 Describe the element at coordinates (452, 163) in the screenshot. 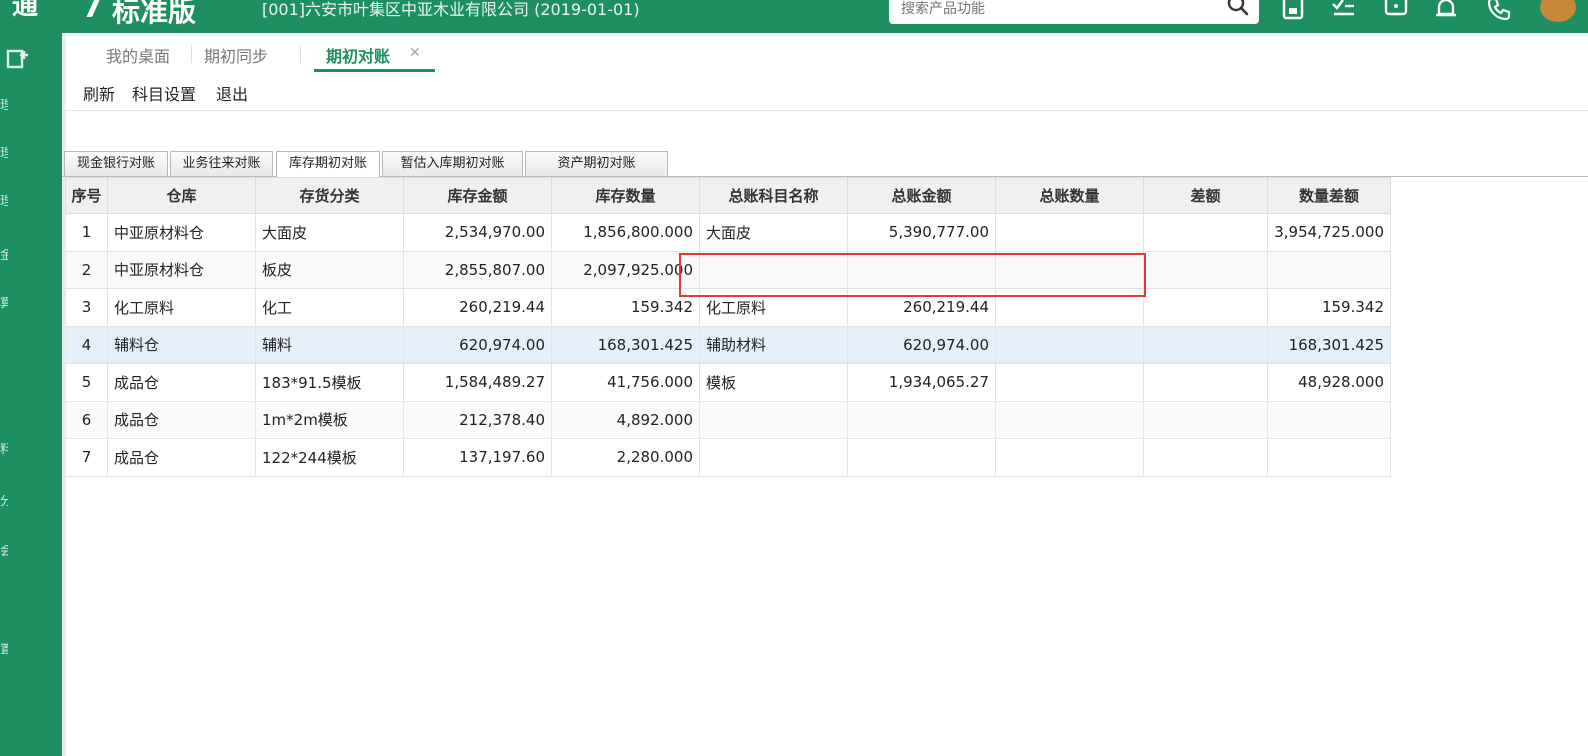

I see `subtab-estimated-receipt: 暂估入库期初对账` at that location.